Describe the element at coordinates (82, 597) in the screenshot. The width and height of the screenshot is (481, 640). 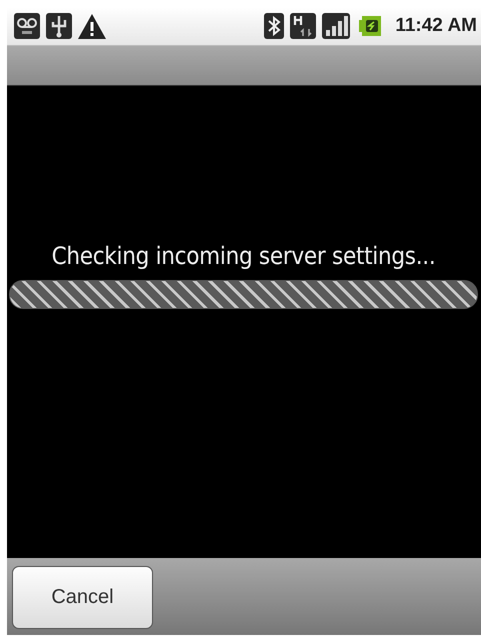
I see `cancel-button: Cancel` at that location.